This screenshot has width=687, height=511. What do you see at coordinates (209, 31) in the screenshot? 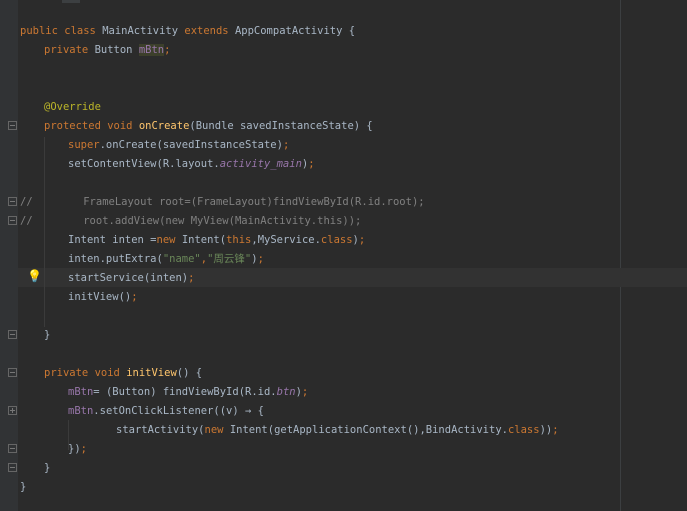
I see `code-token: extends` at bounding box center [209, 31].